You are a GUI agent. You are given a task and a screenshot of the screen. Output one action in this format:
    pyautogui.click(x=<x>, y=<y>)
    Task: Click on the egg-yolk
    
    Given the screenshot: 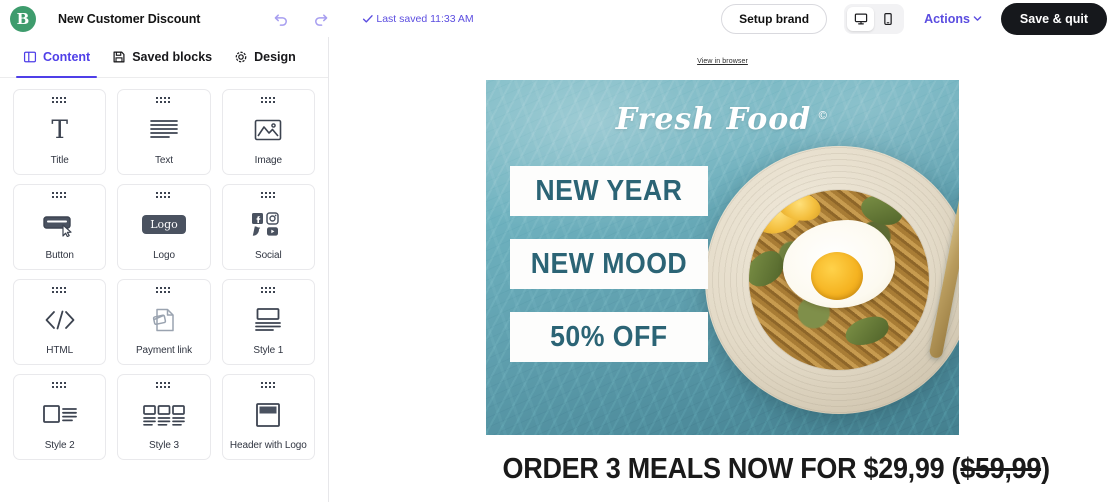 What is the action you would take?
    pyautogui.click(x=837, y=276)
    